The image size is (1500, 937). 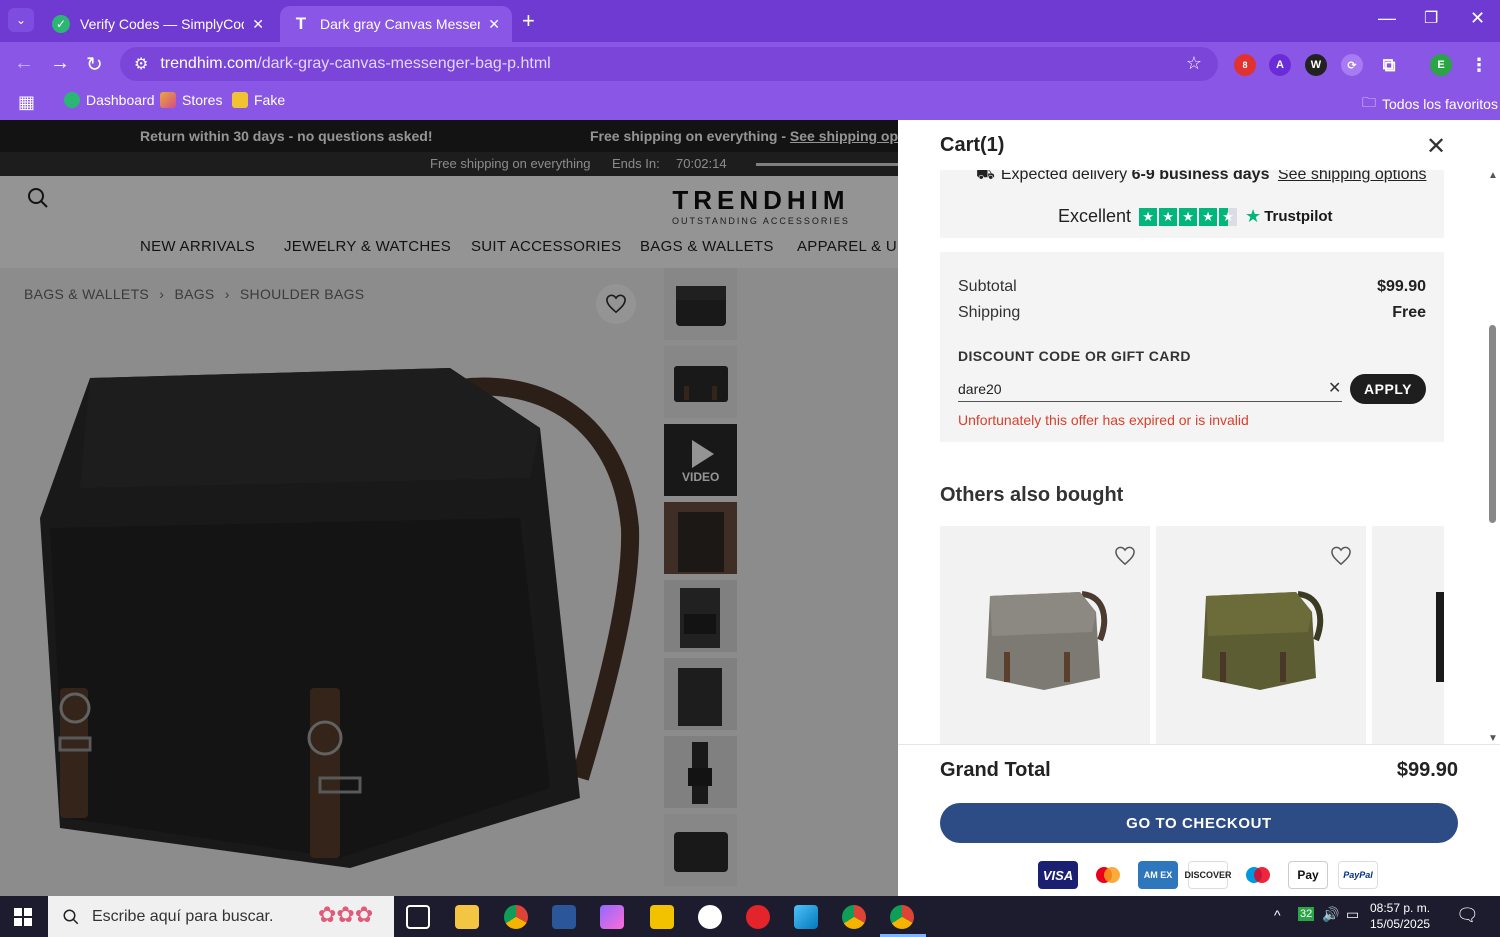 I want to click on subtotal-value: $99.90, so click(x=1401, y=286).